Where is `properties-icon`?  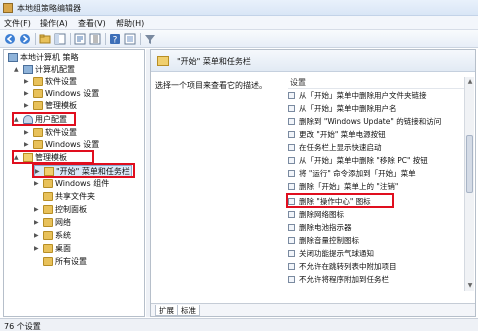
properties-icon is located at coordinates (130, 39).